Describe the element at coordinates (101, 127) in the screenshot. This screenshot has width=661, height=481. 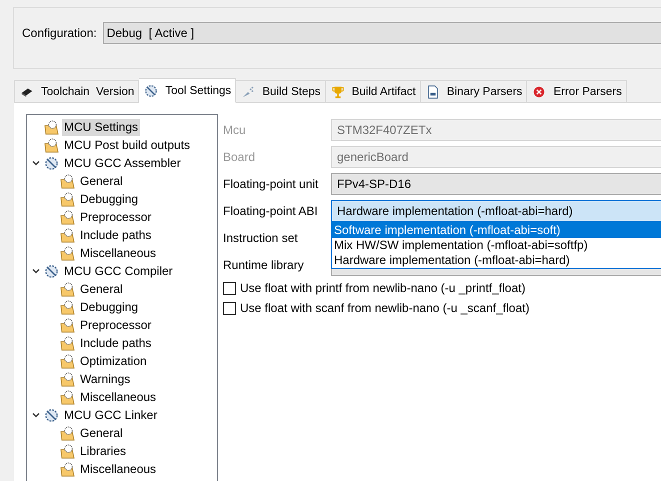
I see `tree-item: MCU Settings` at that location.